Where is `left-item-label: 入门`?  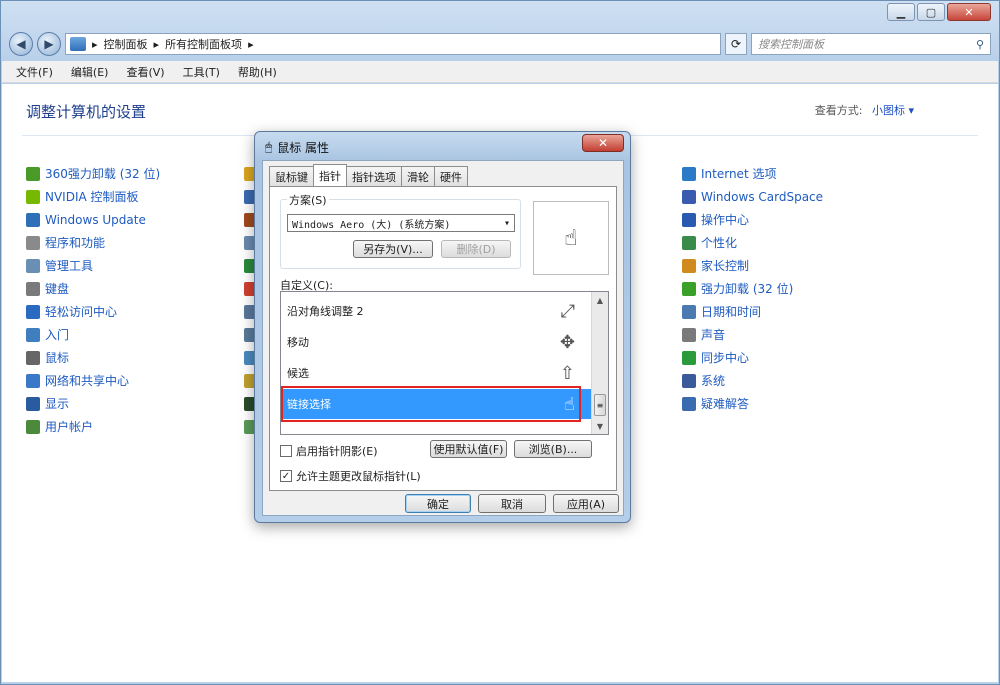
left-item-label: 入门 is located at coordinates (57, 335).